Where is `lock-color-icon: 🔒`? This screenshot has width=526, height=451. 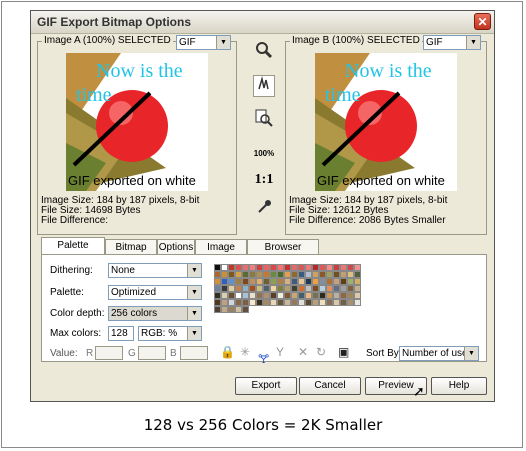
lock-color-icon: 🔒 is located at coordinates (227, 352).